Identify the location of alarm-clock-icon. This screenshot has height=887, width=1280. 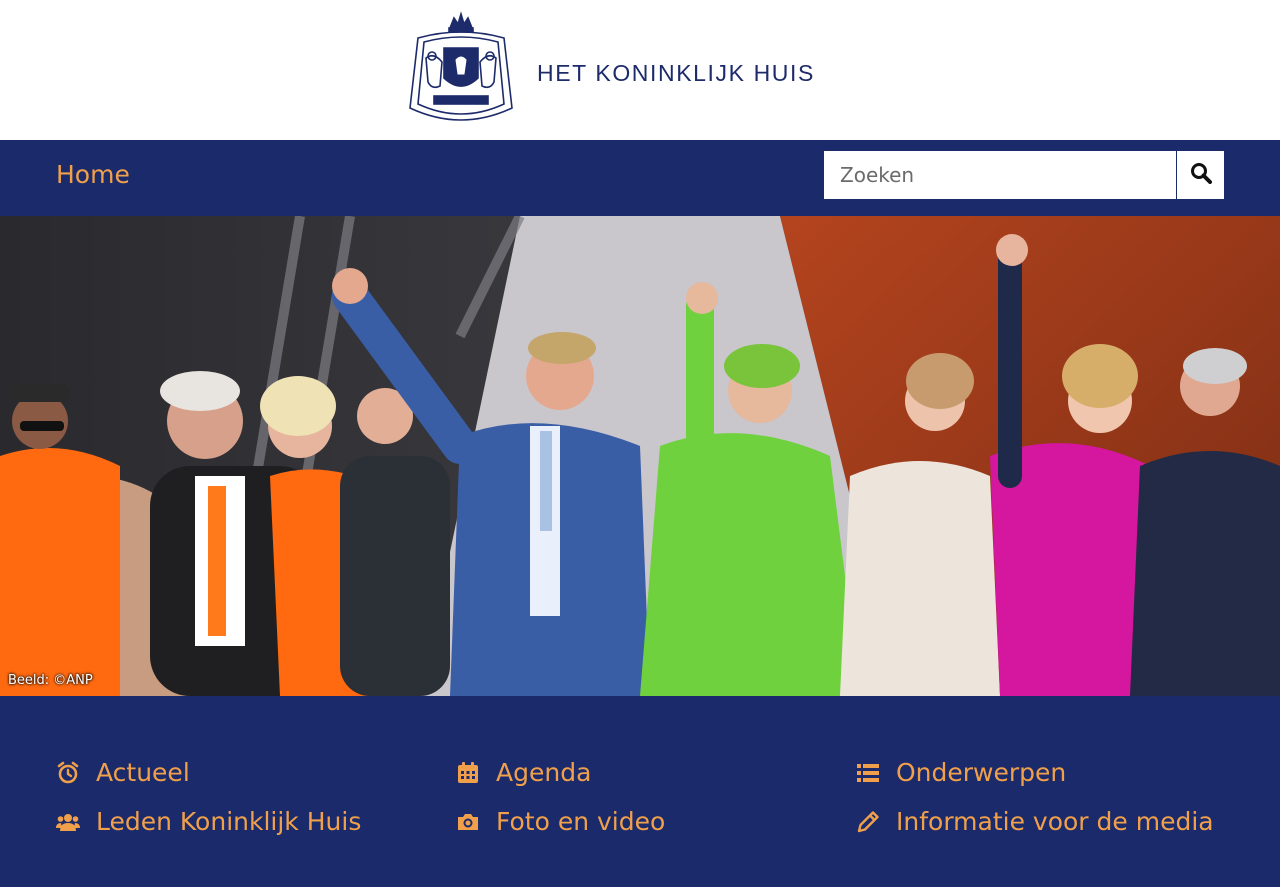
(68, 773).